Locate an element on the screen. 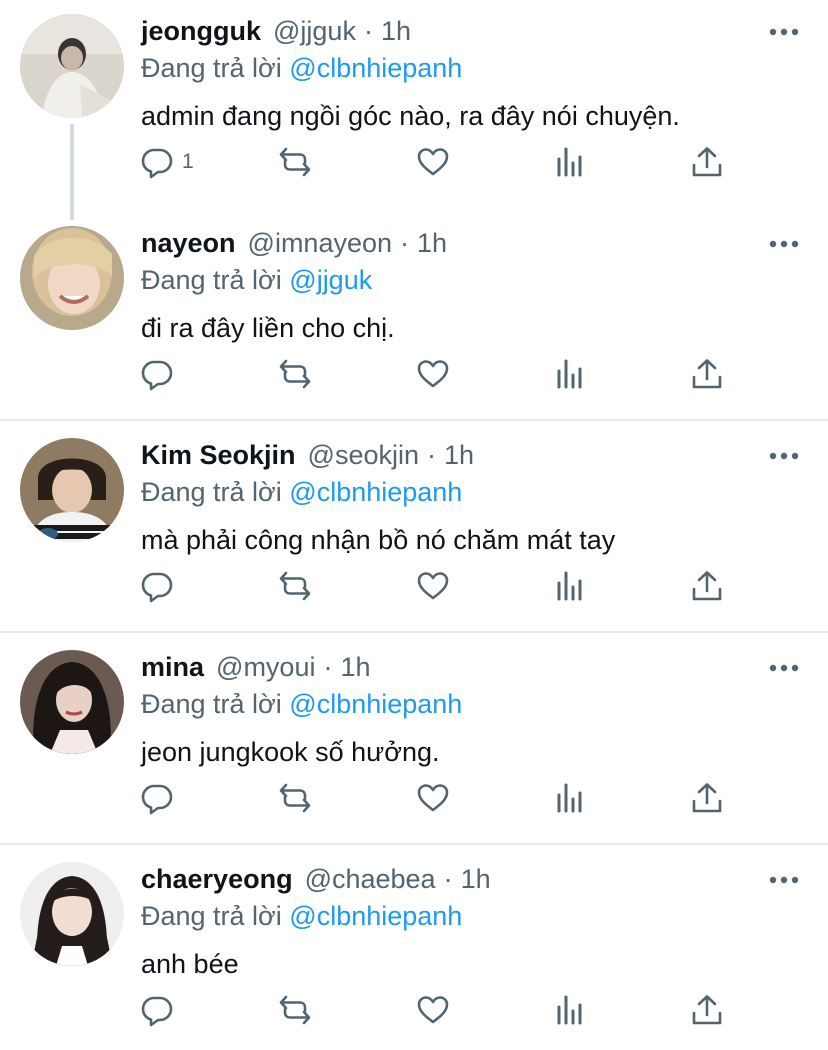  display-name: nayeon is located at coordinates (188, 243).